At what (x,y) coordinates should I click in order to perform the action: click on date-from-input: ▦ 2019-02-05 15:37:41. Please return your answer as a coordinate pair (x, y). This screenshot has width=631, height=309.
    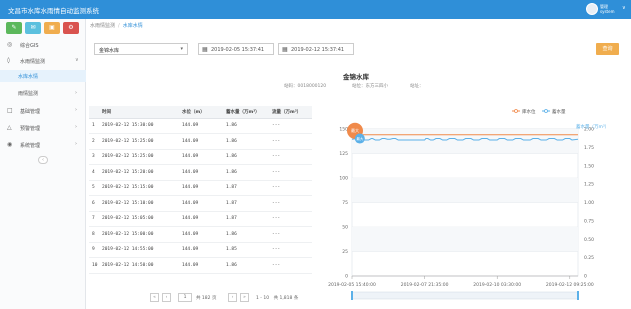
    Looking at the image, I should click on (236, 49).